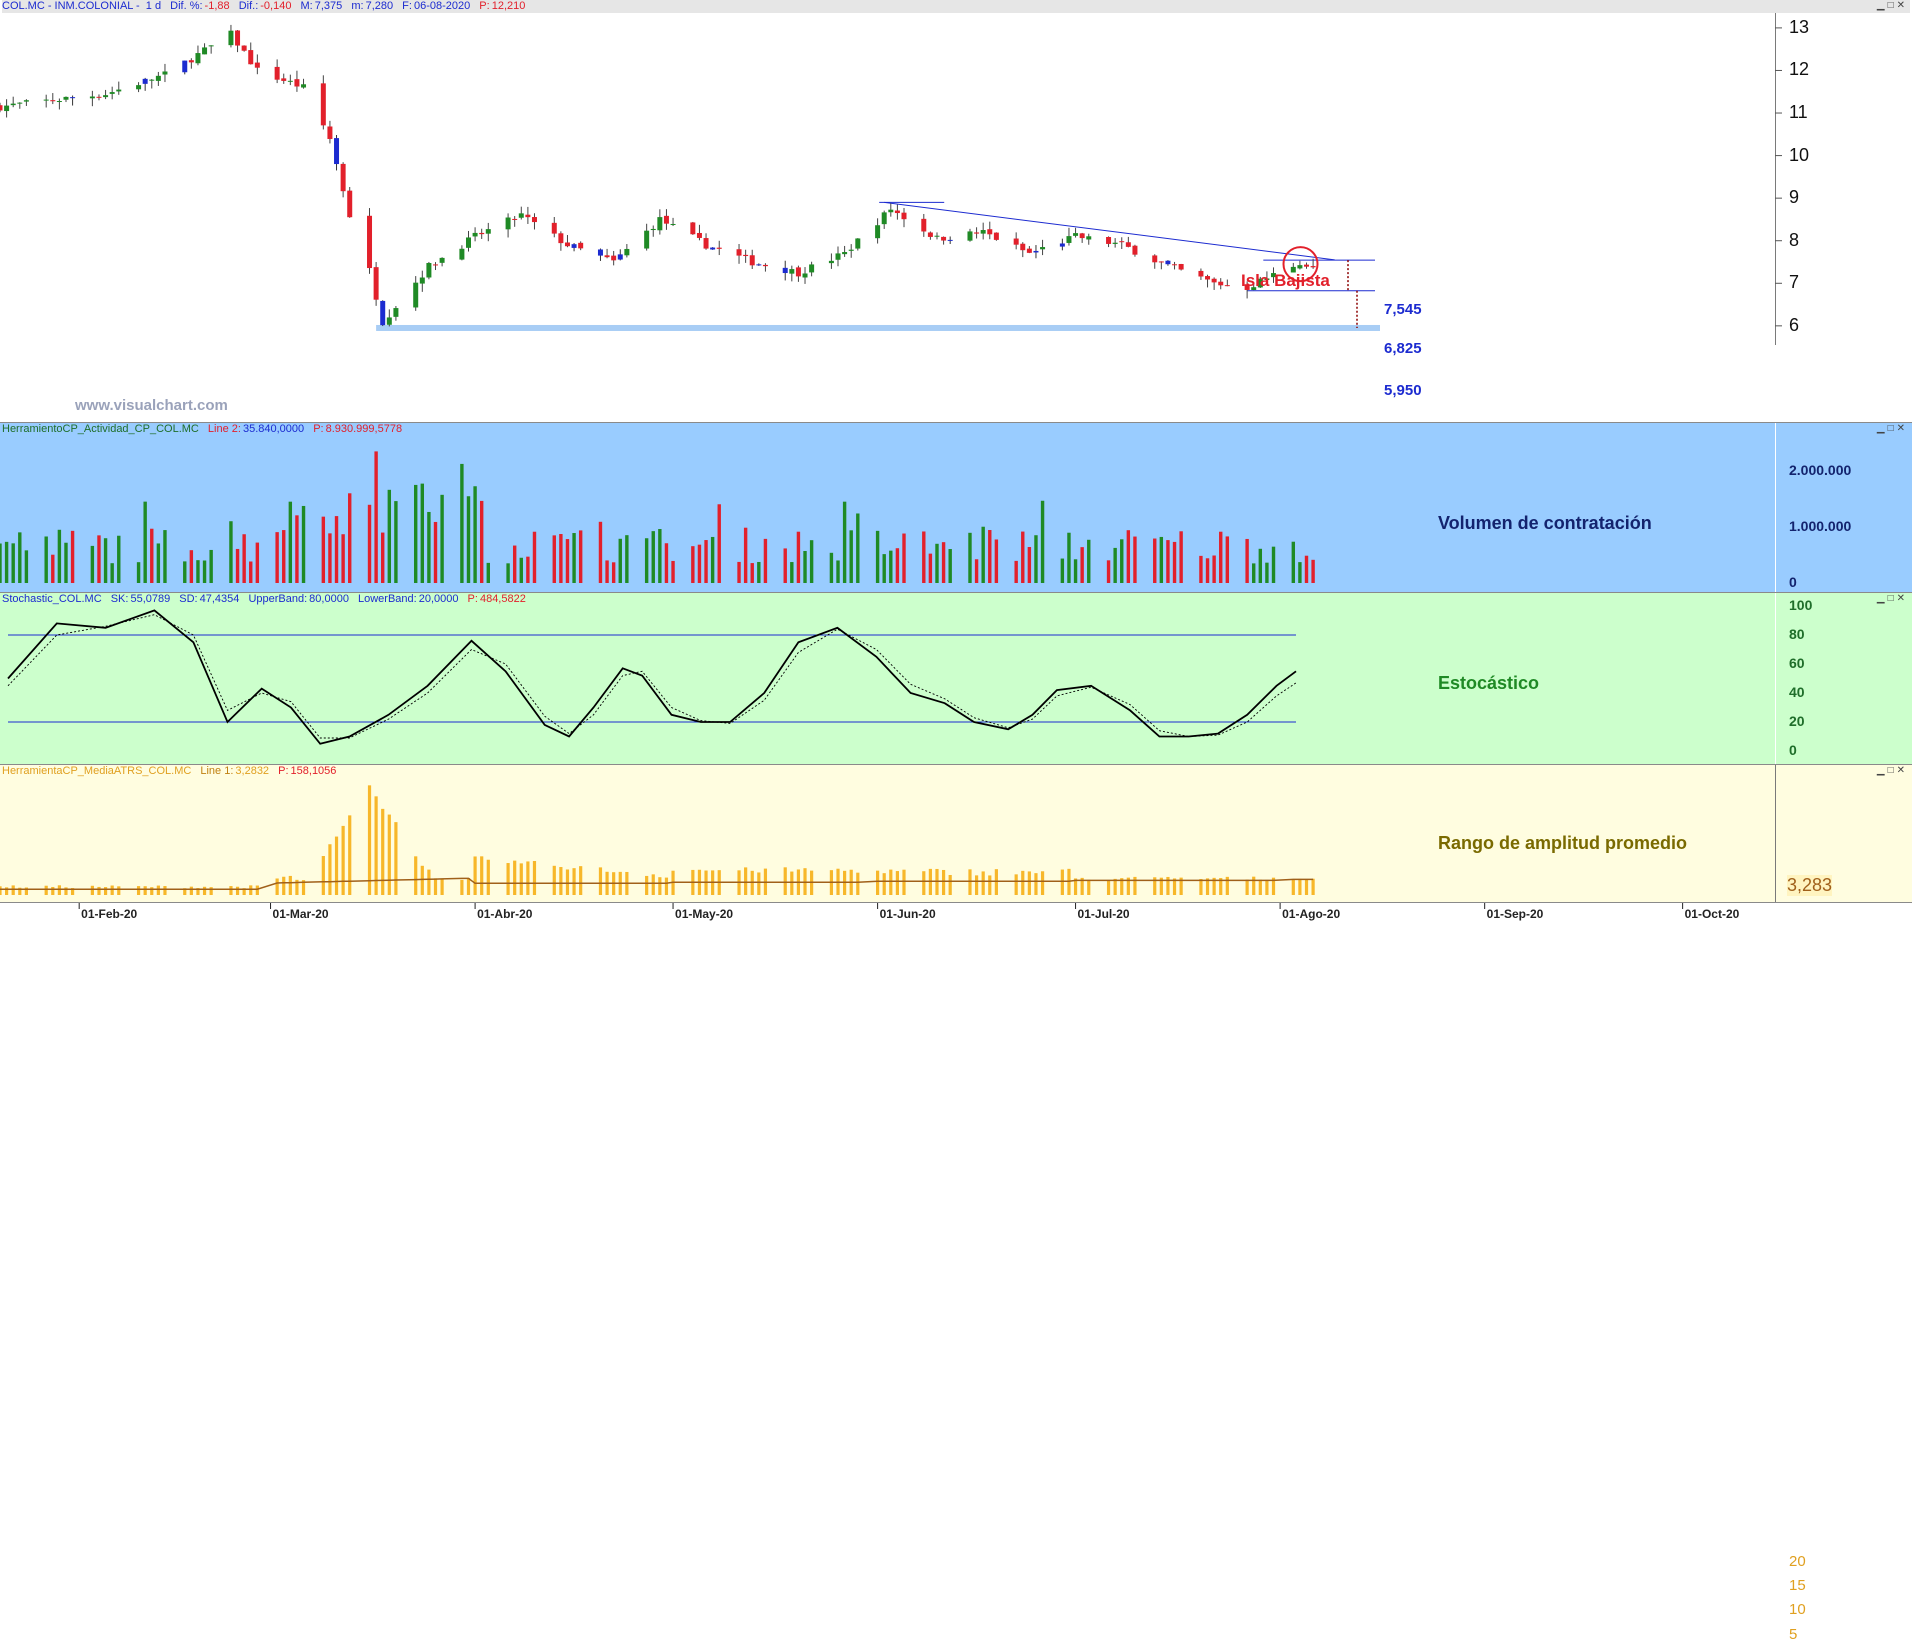 This screenshot has height=1643, width=1912. I want to click on x-tick-label: 01-Jun-20, so click(907, 914).